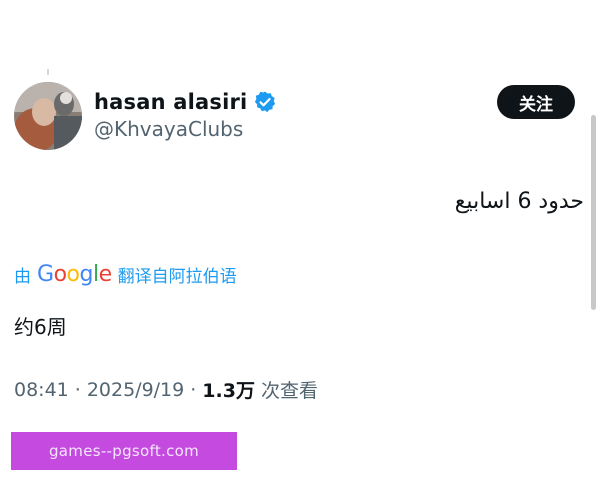 The image size is (600, 480). What do you see at coordinates (45, 274) in the screenshot?
I see `google-letter: G` at bounding box center [45, 274].